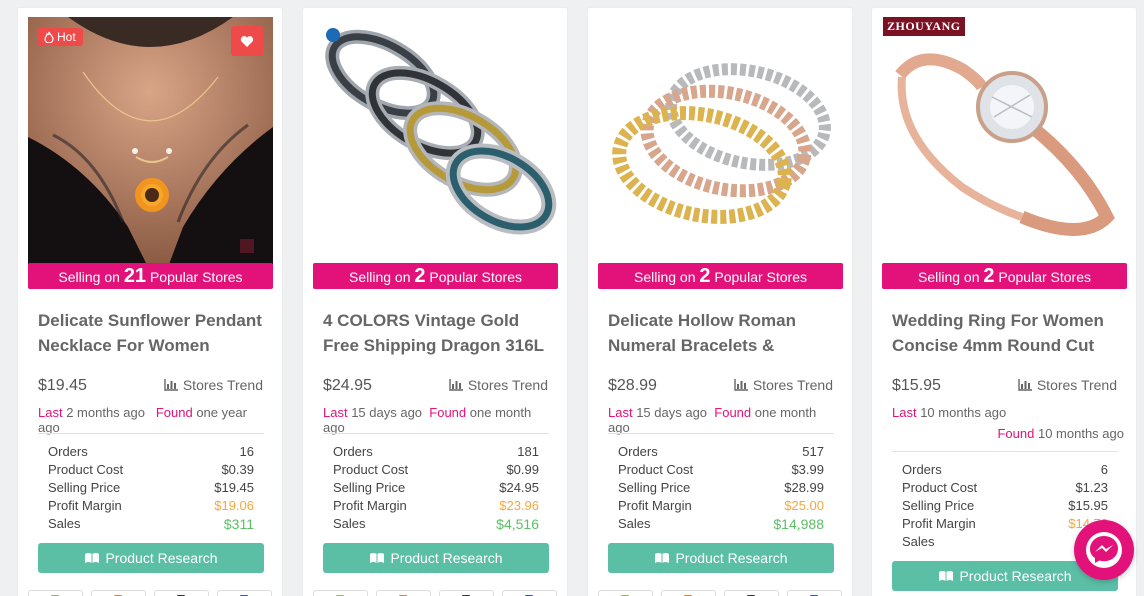 The width and height of the screenshot is (1144, 596). Describe the element at coordinates (1004, 276) in the screenshot. I see `selling-banner: Selling on 2 Popular Stores` at that location.